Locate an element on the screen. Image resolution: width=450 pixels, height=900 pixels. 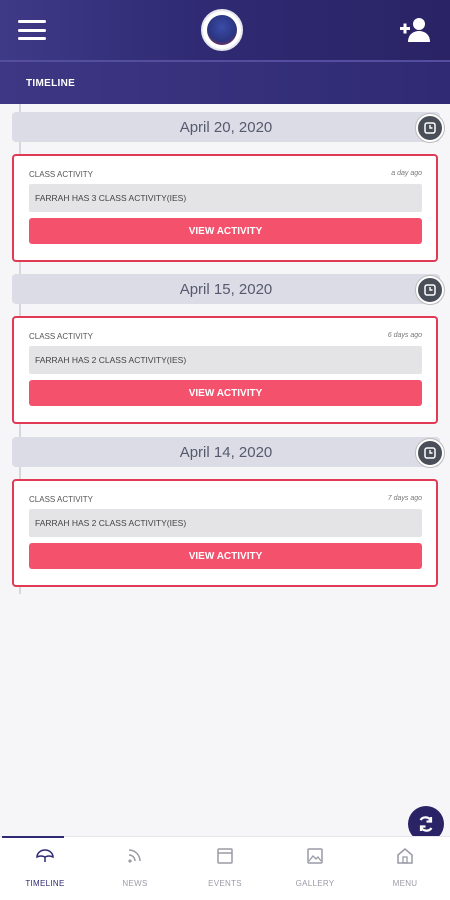
tab-label: NEWS is located at coordinates (135, 883).